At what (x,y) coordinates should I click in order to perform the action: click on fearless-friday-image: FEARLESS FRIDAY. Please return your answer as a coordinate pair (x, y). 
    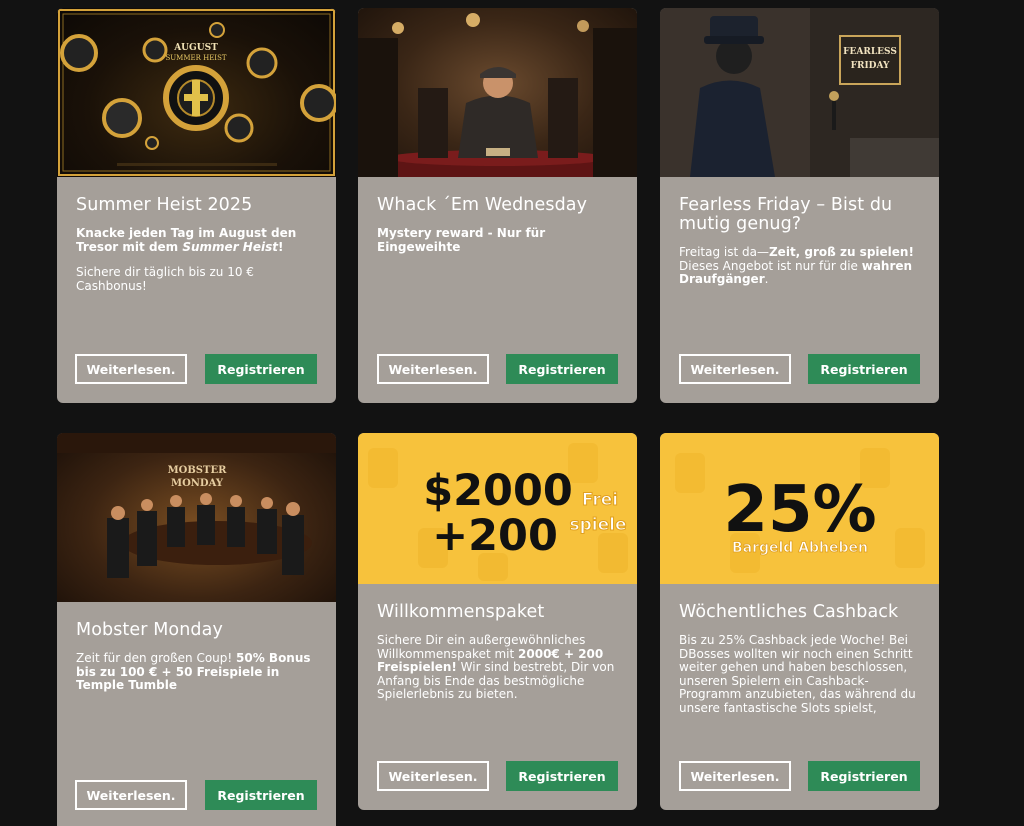
    Looking at the image, I should click on (799, 92).